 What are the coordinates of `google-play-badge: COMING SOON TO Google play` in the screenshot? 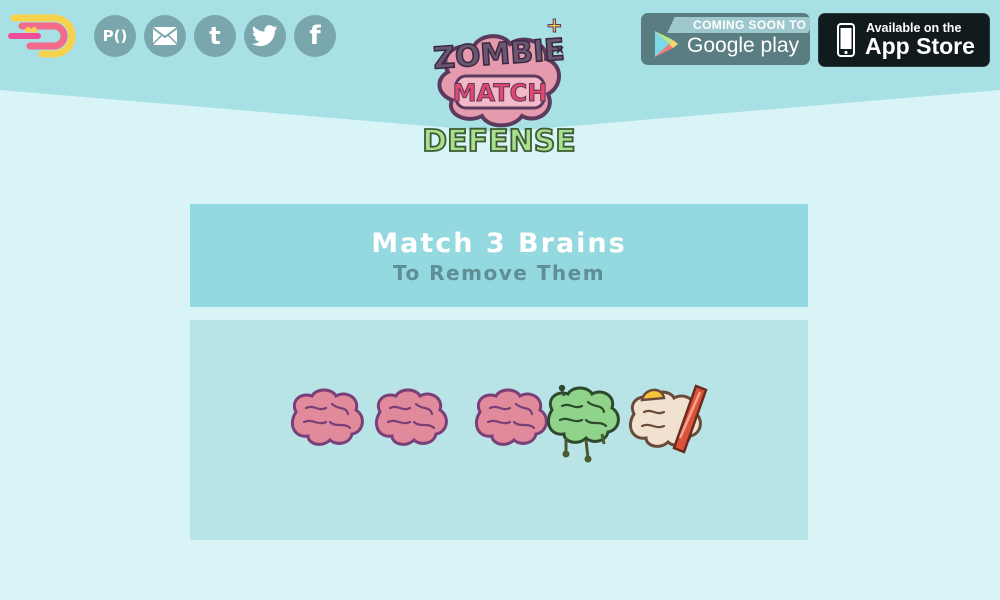 It's located at (725, 39).